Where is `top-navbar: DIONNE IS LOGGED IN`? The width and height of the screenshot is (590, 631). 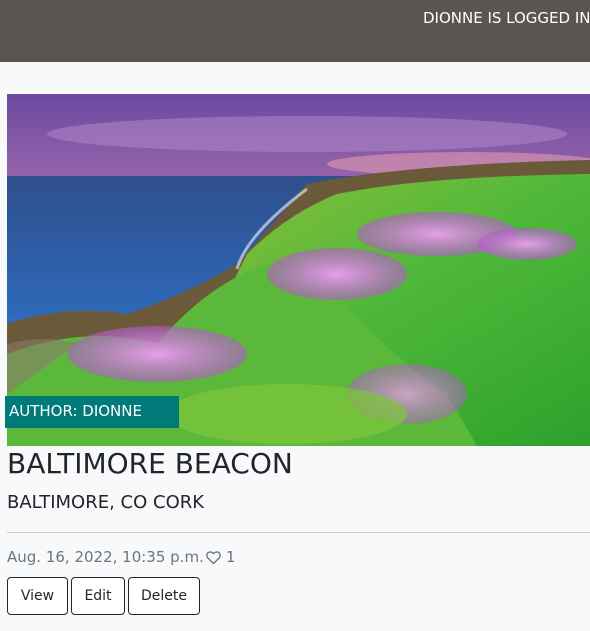 top-navbar: DIONNE IS LOGGED IN is located at coordinates (295, 31).